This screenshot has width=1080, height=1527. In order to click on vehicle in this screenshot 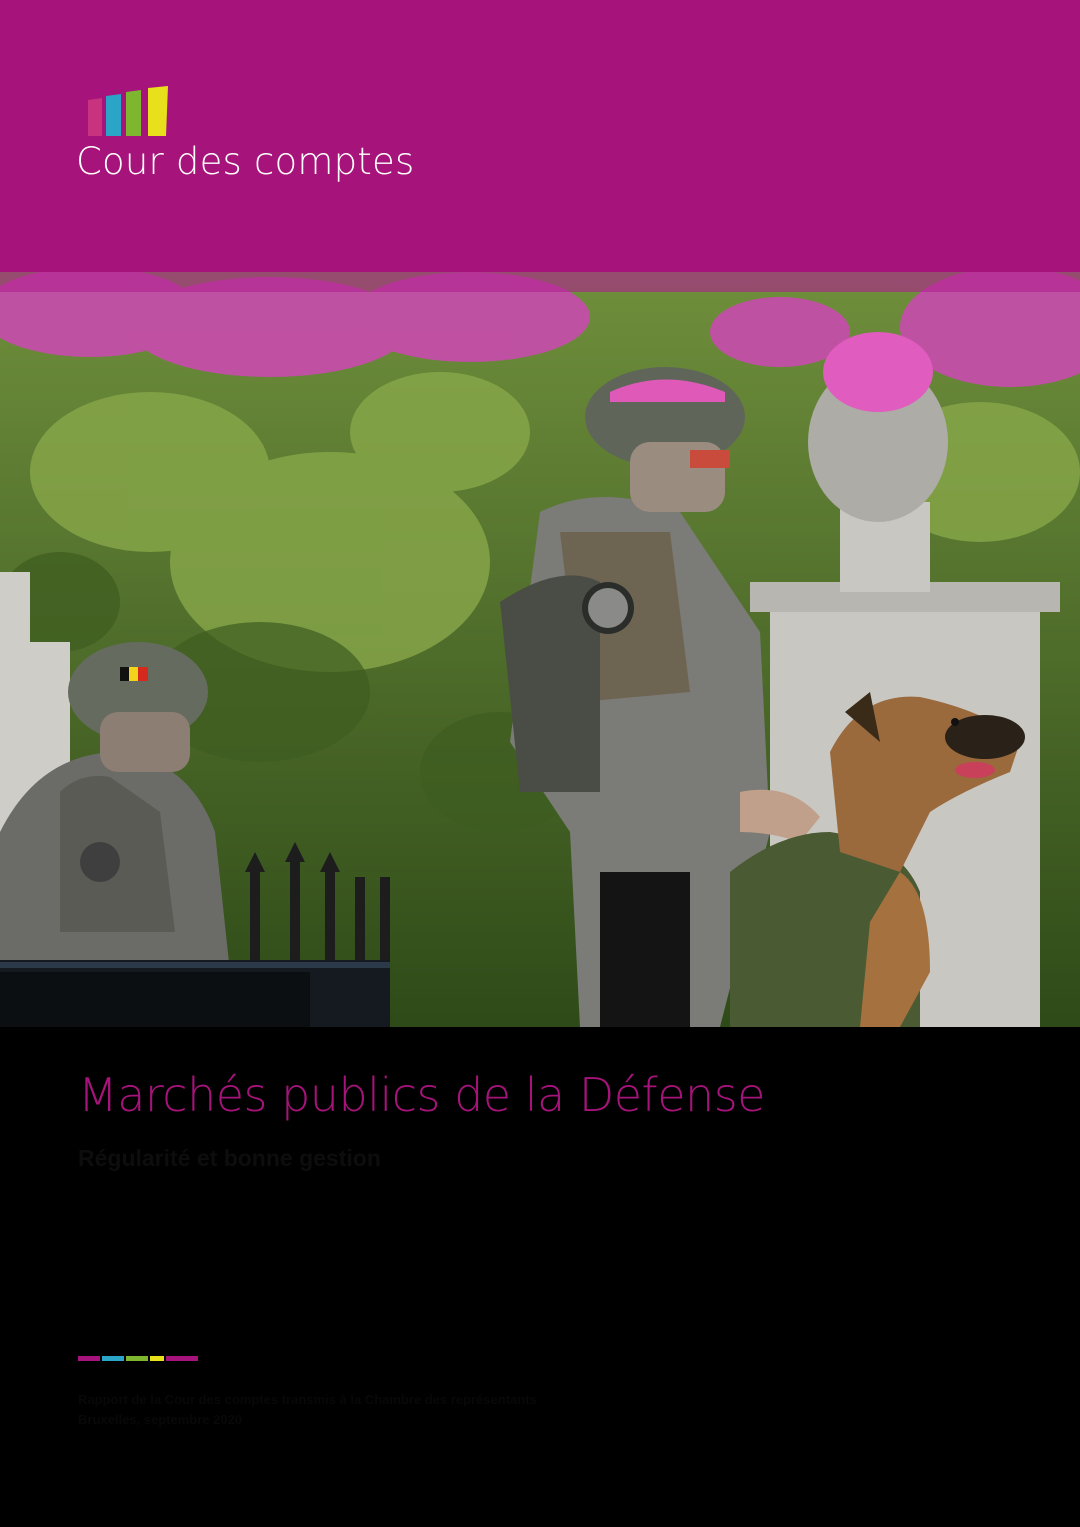, I will do `click(195, 993)`.